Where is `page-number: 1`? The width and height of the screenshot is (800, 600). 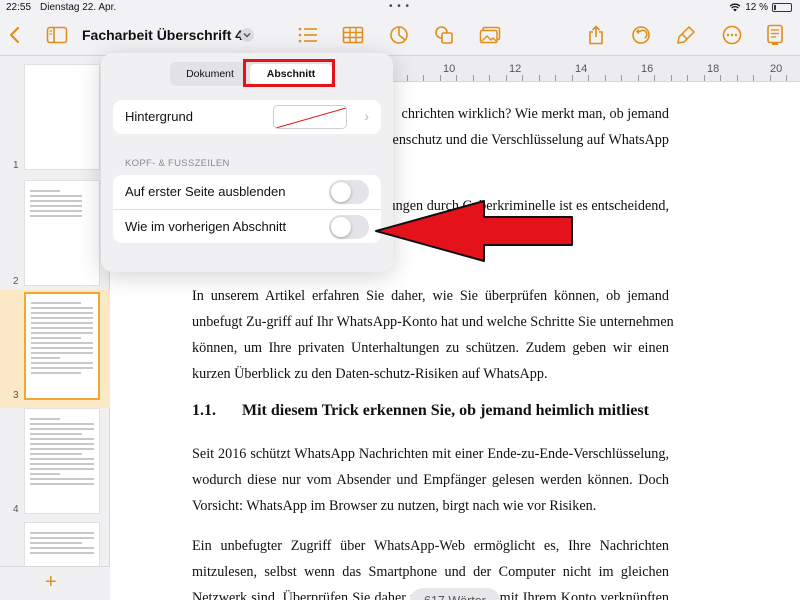 page-number: 1 is located at coordinates (16, 165).